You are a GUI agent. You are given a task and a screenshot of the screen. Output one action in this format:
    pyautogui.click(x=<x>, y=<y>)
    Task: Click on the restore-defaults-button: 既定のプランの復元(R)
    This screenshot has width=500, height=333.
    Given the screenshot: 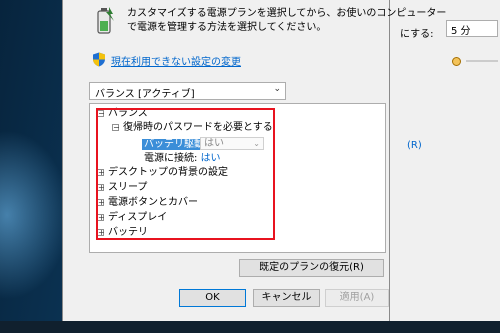 What is the action you would take?
    pyautogui.click(x=311, y=268)
    